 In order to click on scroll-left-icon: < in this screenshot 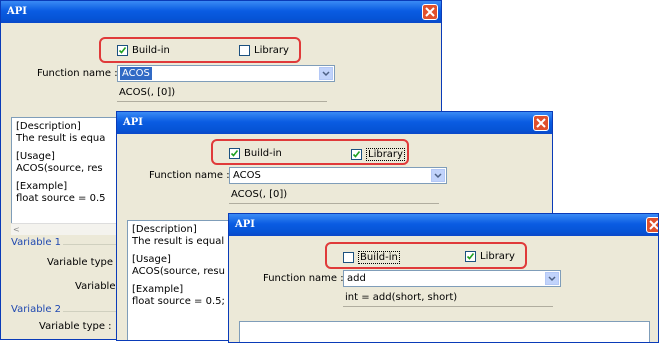, I will do `click(16, 229)`.